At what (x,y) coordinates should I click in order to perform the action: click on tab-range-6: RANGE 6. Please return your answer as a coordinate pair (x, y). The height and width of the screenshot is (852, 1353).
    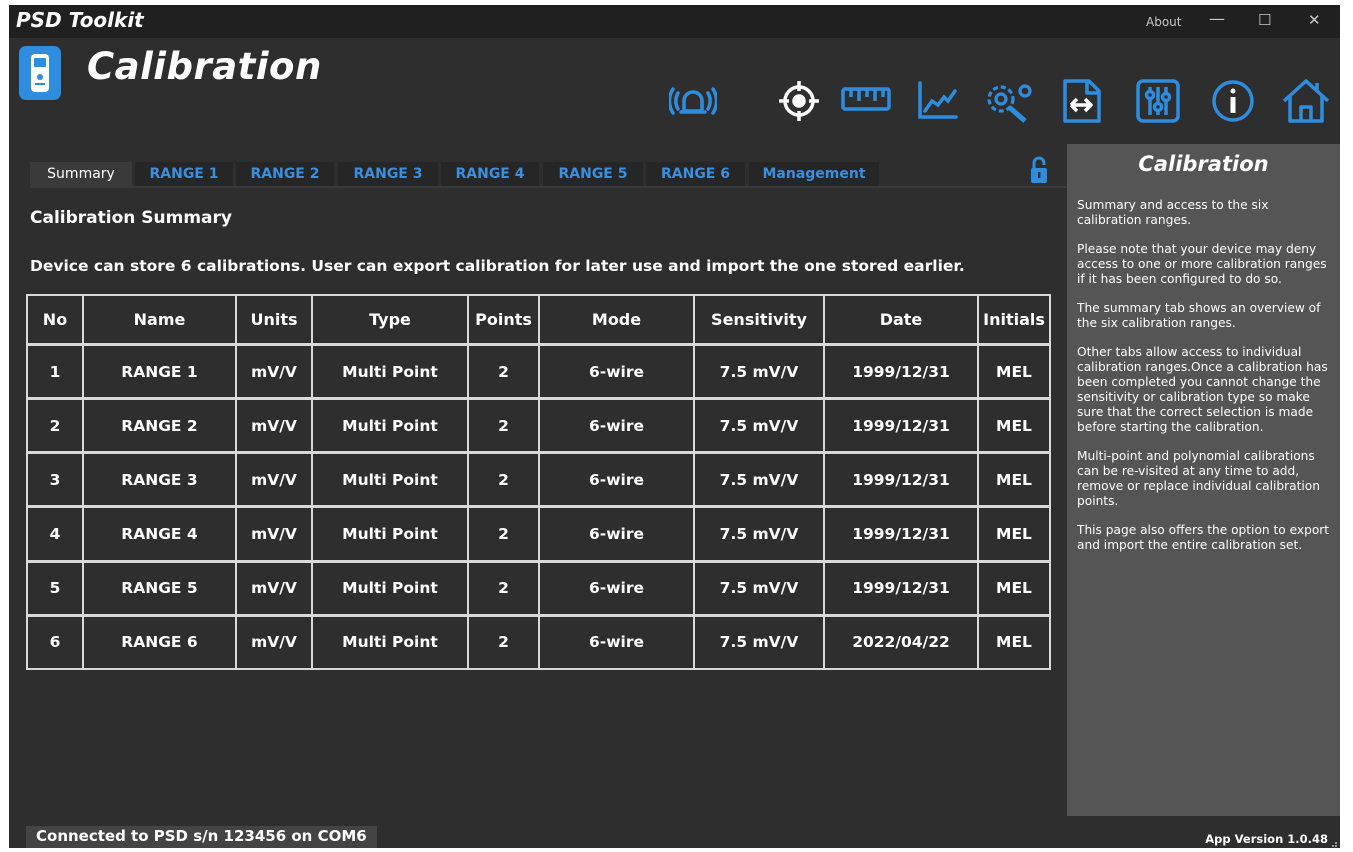
    Looking at the image, I should click on (695, 174).